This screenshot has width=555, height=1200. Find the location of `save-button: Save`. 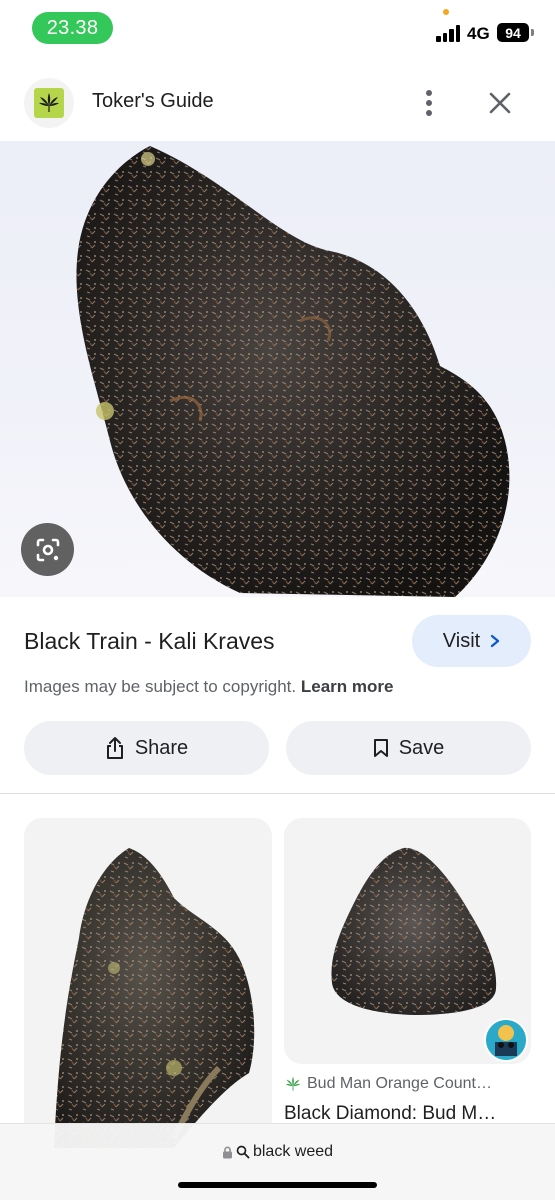

save-button: Save is located at coordinates (408, 748).